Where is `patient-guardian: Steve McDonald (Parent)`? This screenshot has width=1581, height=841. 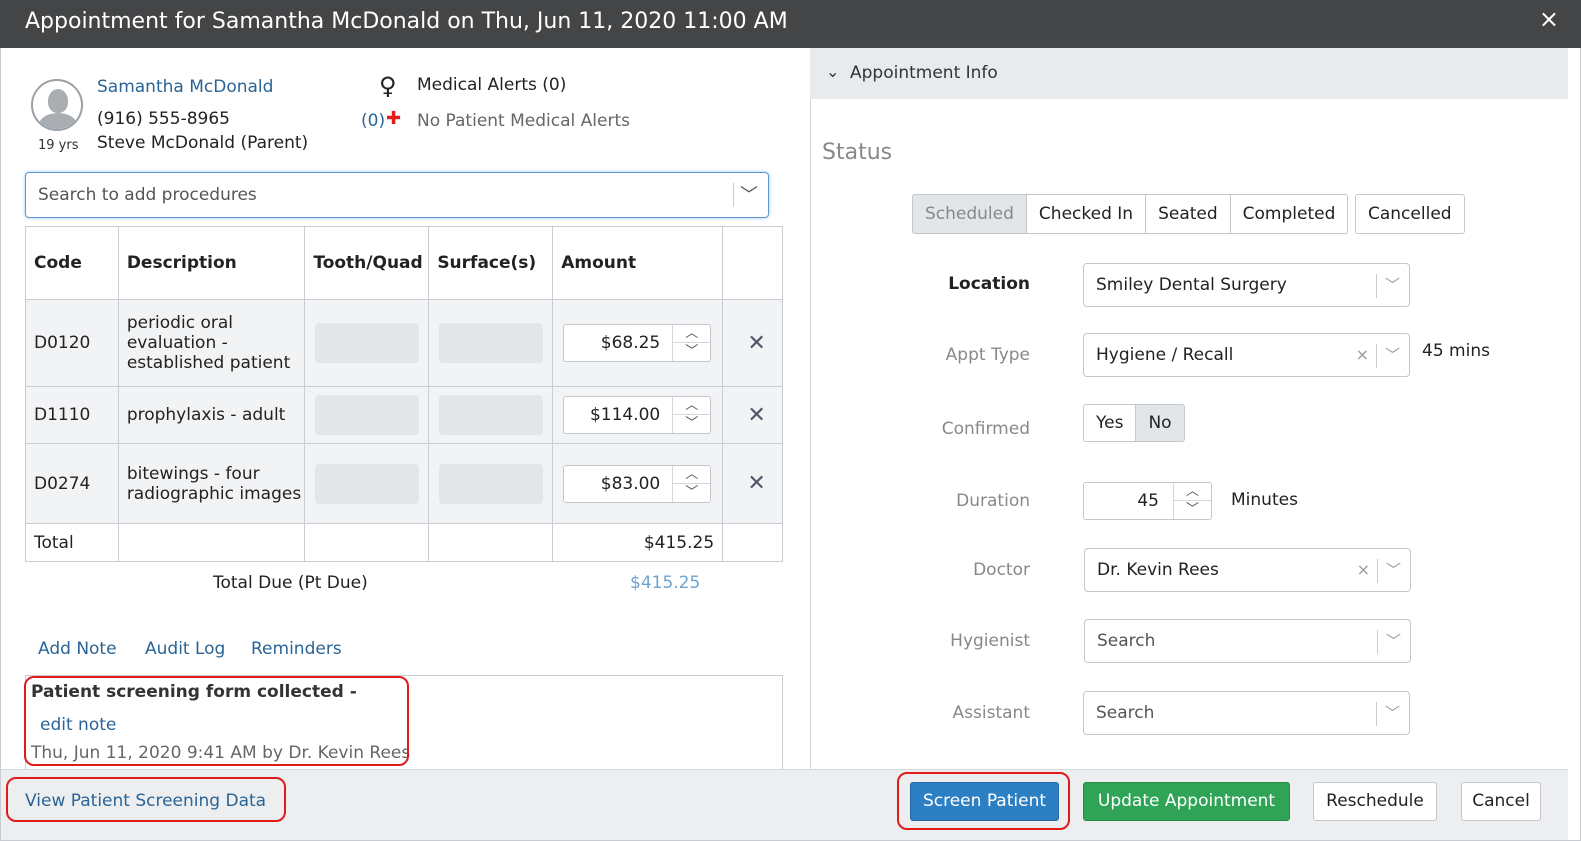 patient-guardian: Steve McDonald (Parent) is located at coordinates (203, 143).